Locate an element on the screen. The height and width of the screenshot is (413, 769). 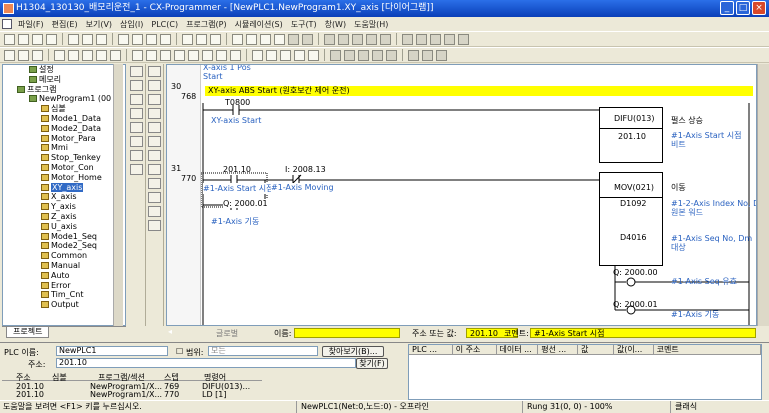
tree-item: Z_axis is located at coordinates (64, 217).